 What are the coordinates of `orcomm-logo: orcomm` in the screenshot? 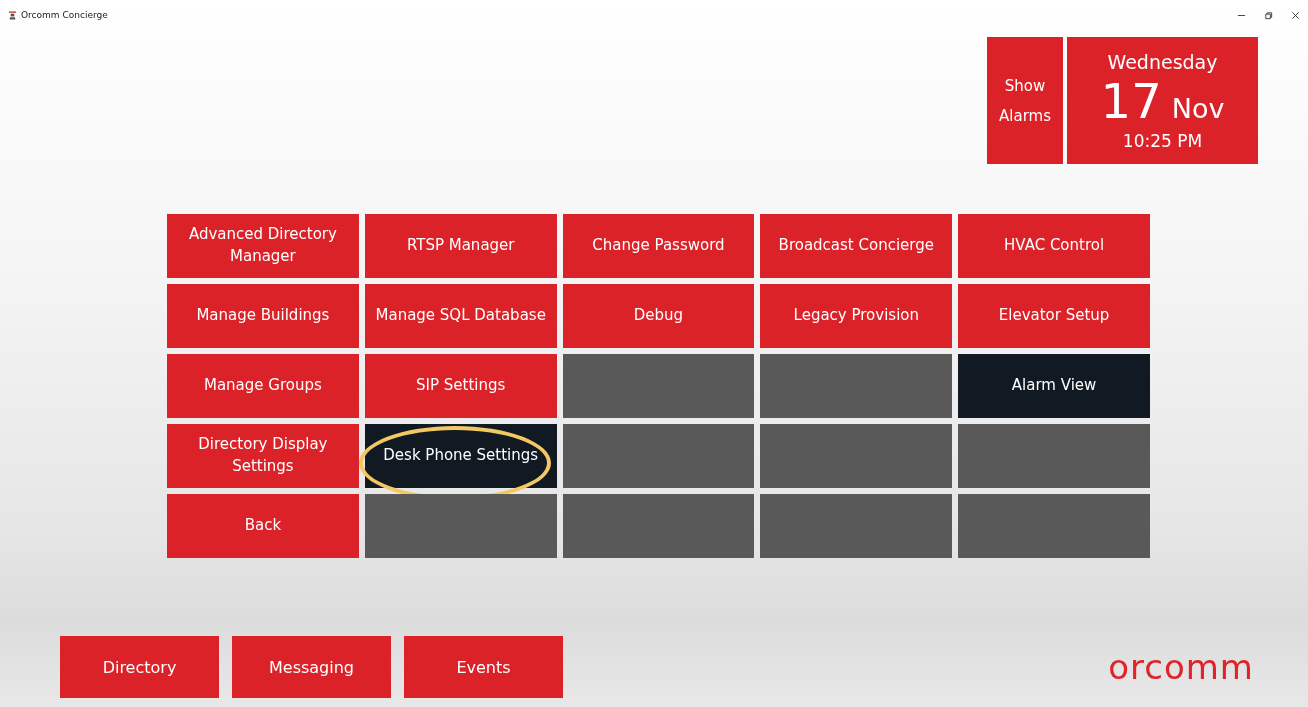 It's located at (1181, 667).